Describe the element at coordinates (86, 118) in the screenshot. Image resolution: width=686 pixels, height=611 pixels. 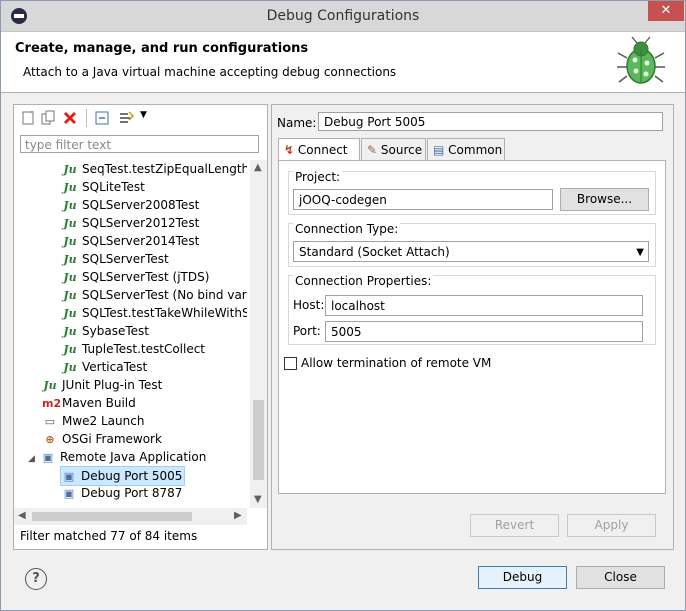
I see `toolbar-separator` at that location.